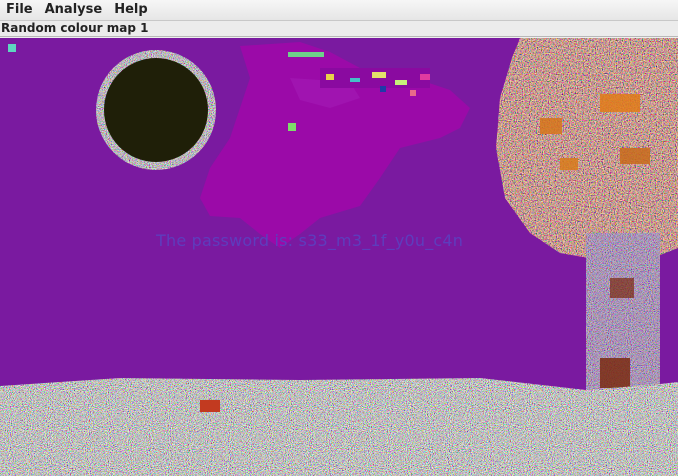 This screenshot has height=476, width=678. What do you see at coordinates (623, 313) in the screenshot?
I see `tree-trunk` at bounding box center [623, 313].